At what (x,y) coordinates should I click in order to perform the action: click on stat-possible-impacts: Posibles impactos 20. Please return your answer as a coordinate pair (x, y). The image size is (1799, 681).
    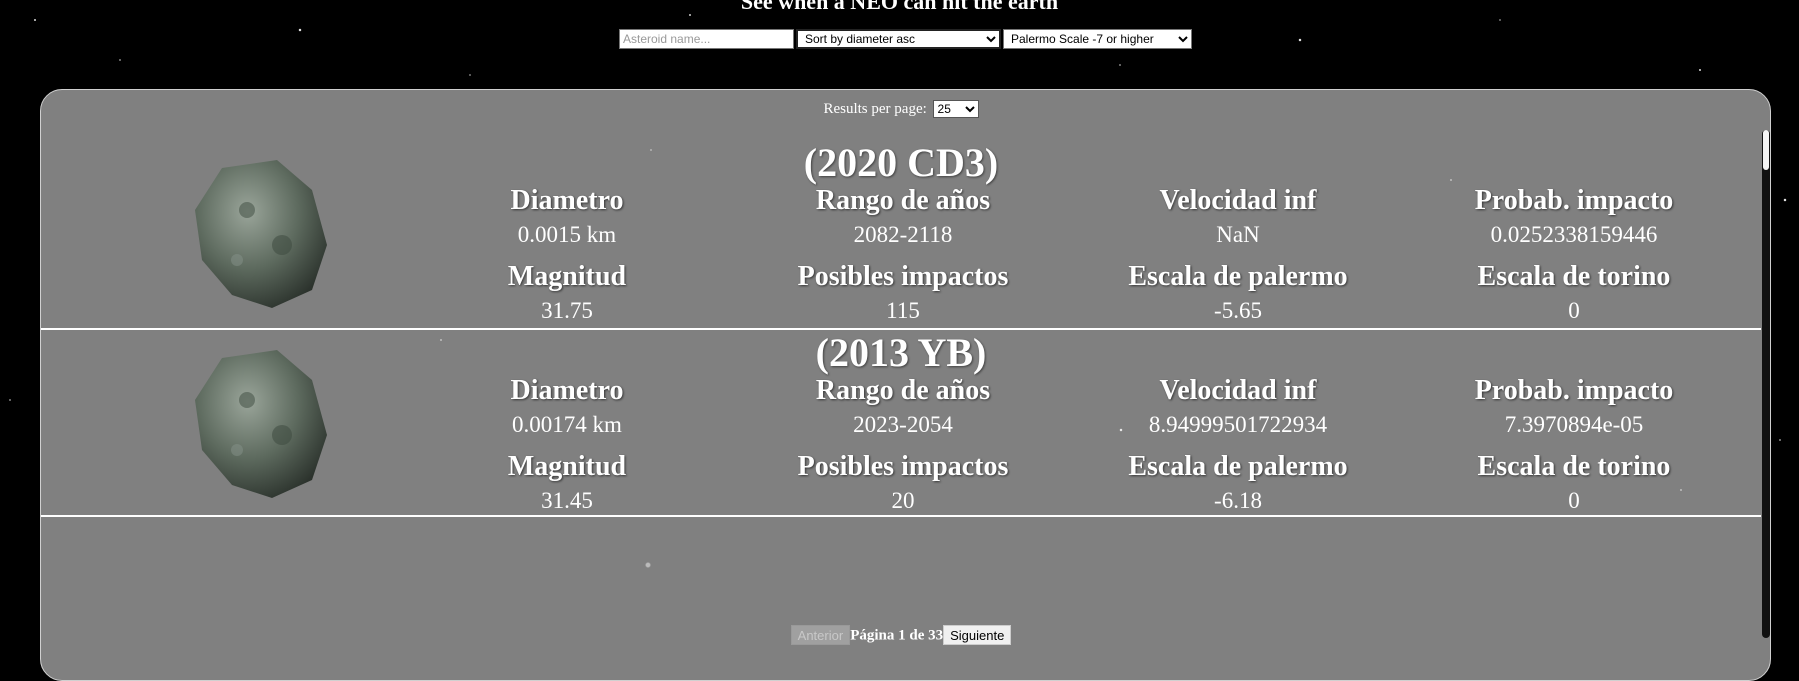
    Looking at the image, I should click on (903, 484).